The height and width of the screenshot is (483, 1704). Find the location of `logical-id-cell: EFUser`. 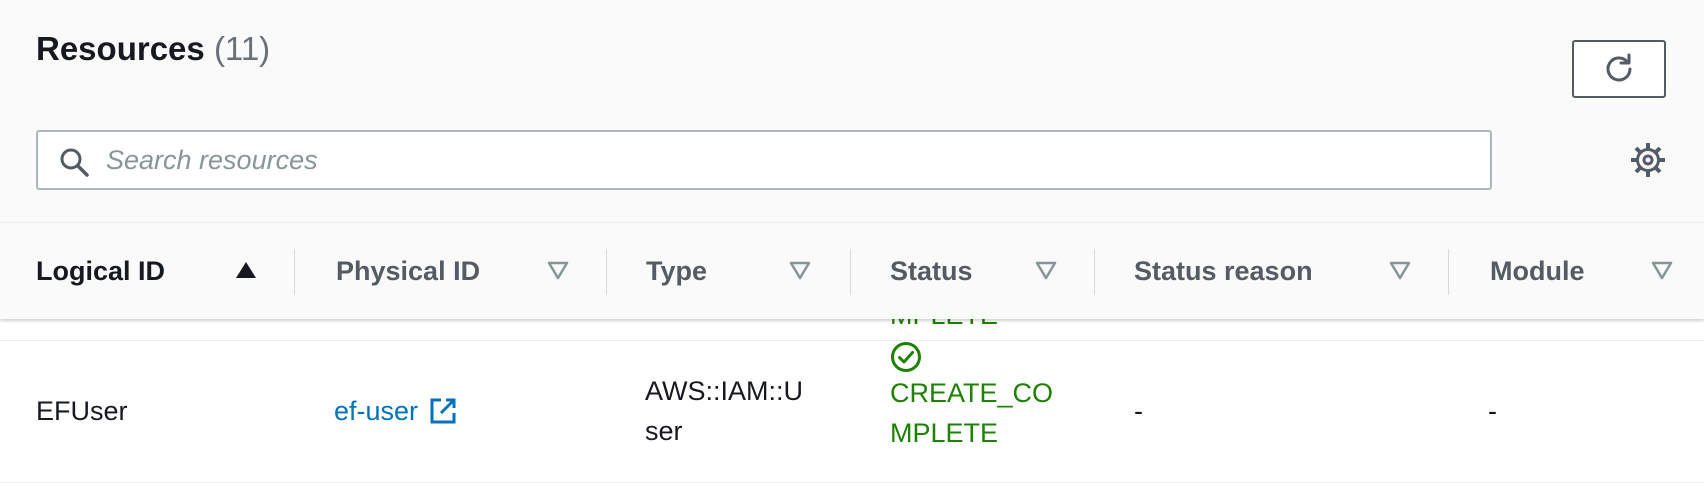

logical-id-cell: EFUser is located at coordinates (82, 411).